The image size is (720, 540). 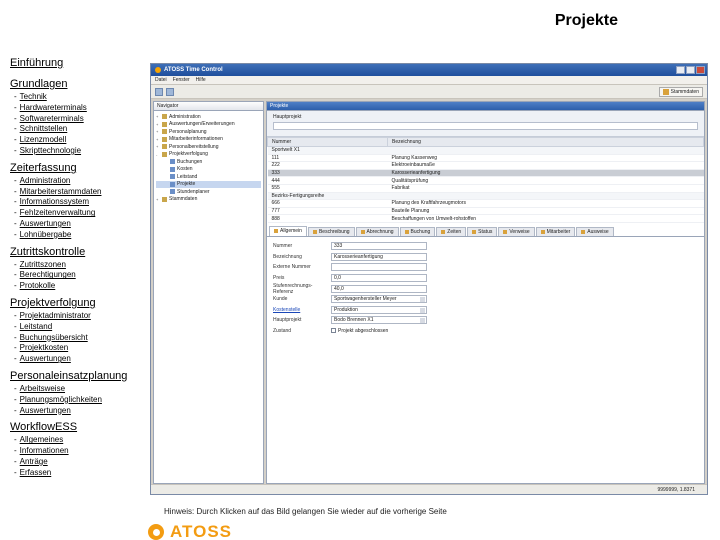 I want to click on field-stufenrechnungs-referenz: 40,0, so click(x=379, y=288).